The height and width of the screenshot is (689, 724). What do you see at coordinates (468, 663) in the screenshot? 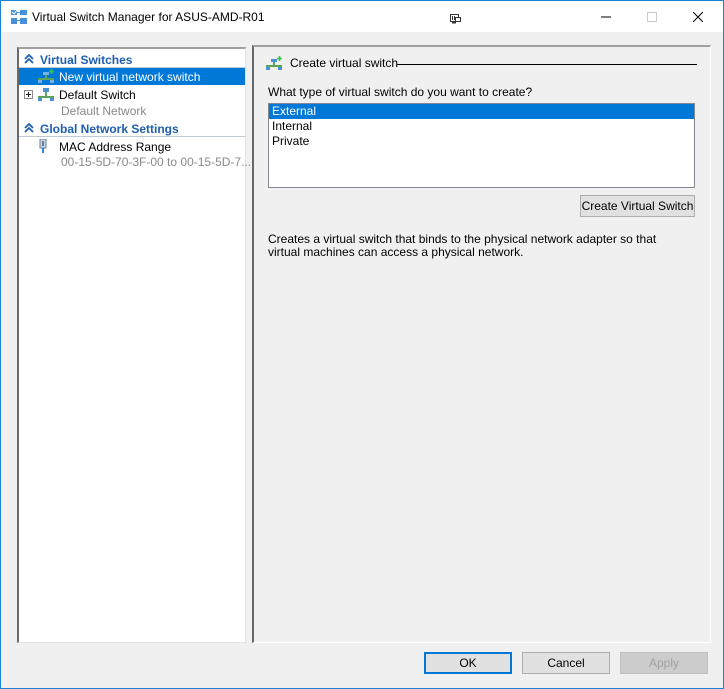
I see `ok-button: OK` at bounding box center [468, 663].